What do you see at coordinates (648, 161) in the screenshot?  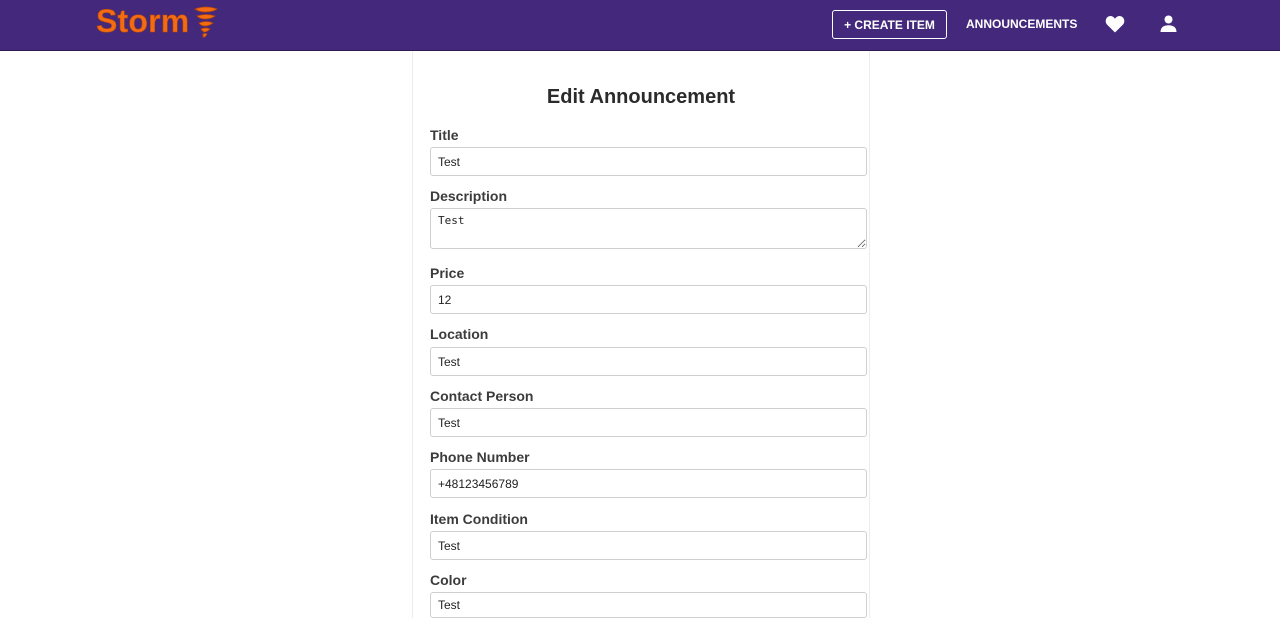 I see `title-input` at bounding box center [648, 161].